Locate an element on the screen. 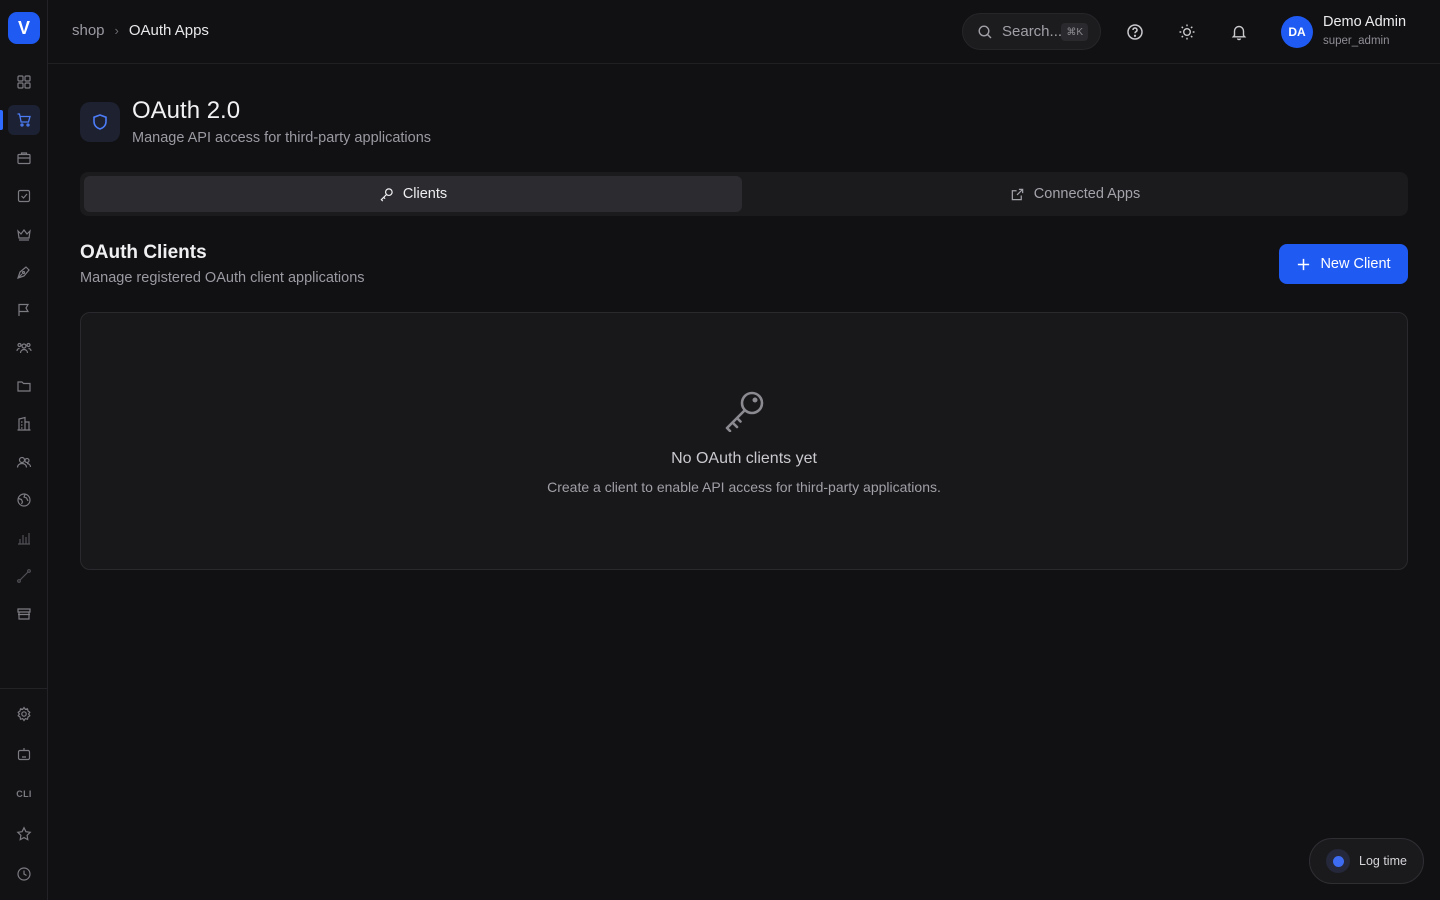 This screenshot has width=1440, height=900. tab-clients: Clients is located at coordinates (413, 194).